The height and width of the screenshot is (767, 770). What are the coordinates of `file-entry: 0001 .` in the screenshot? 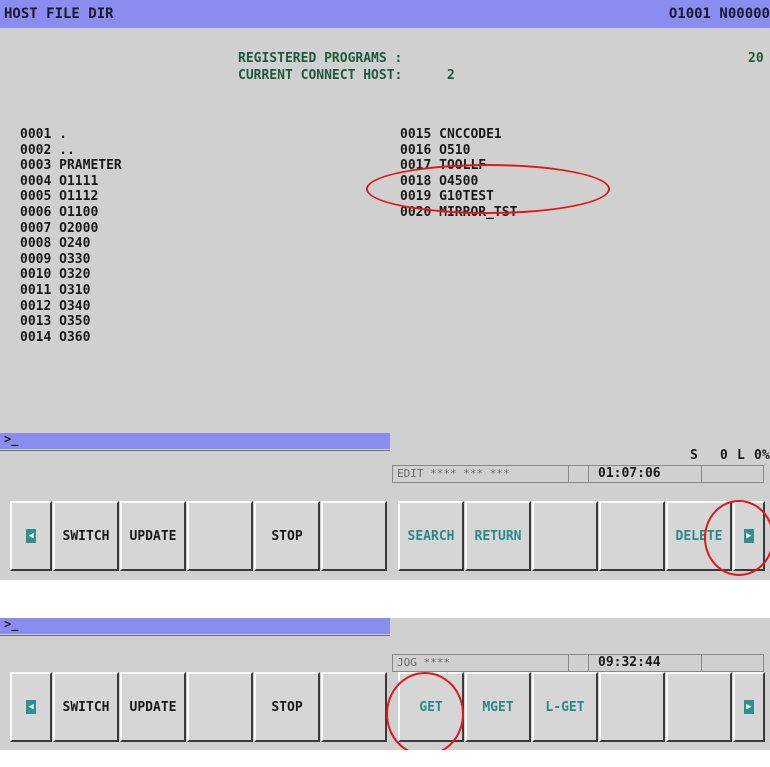 It's located at (71, 135).